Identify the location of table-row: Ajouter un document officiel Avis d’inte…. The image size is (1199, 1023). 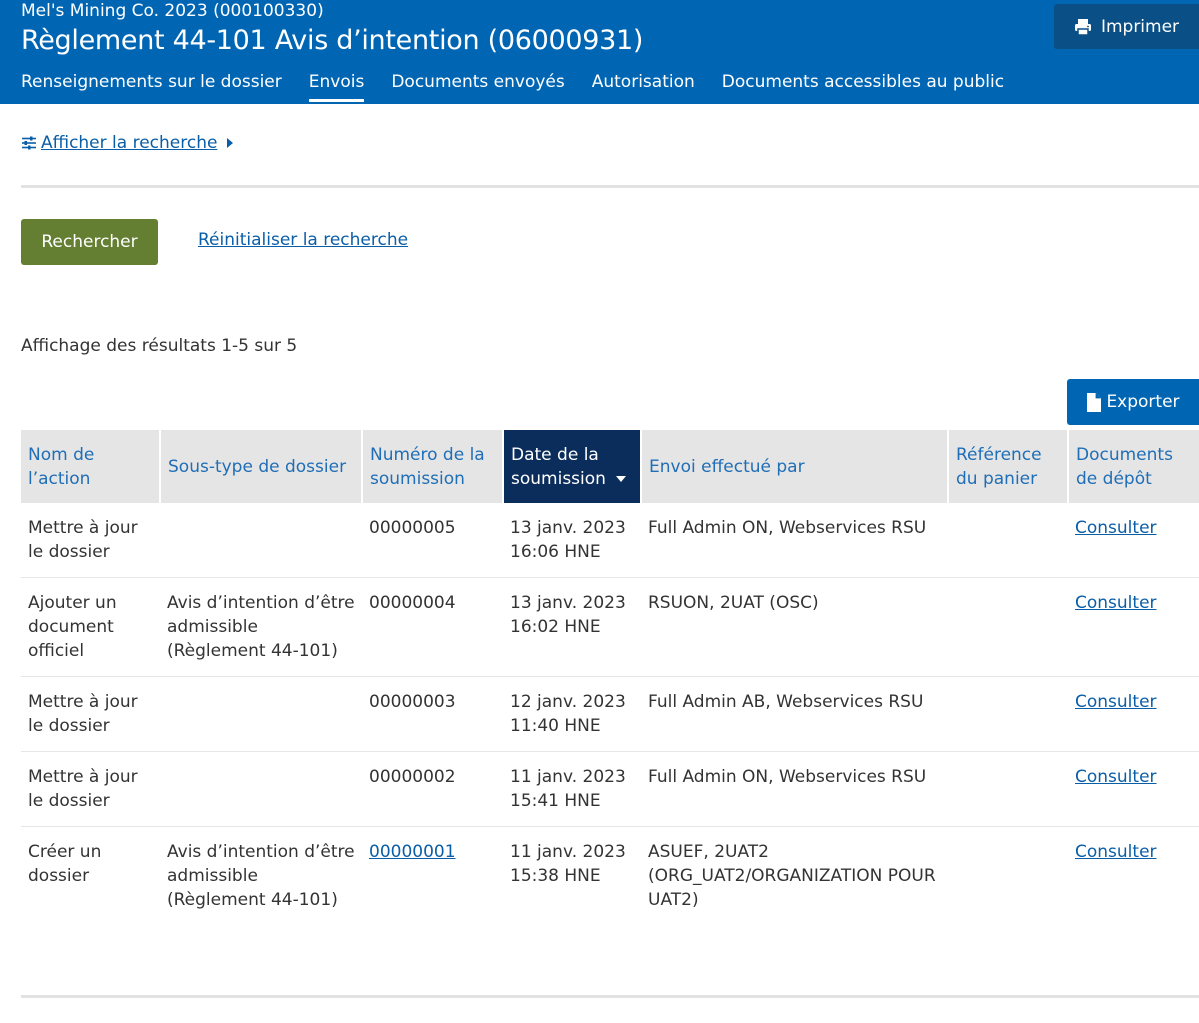
(610, 627).